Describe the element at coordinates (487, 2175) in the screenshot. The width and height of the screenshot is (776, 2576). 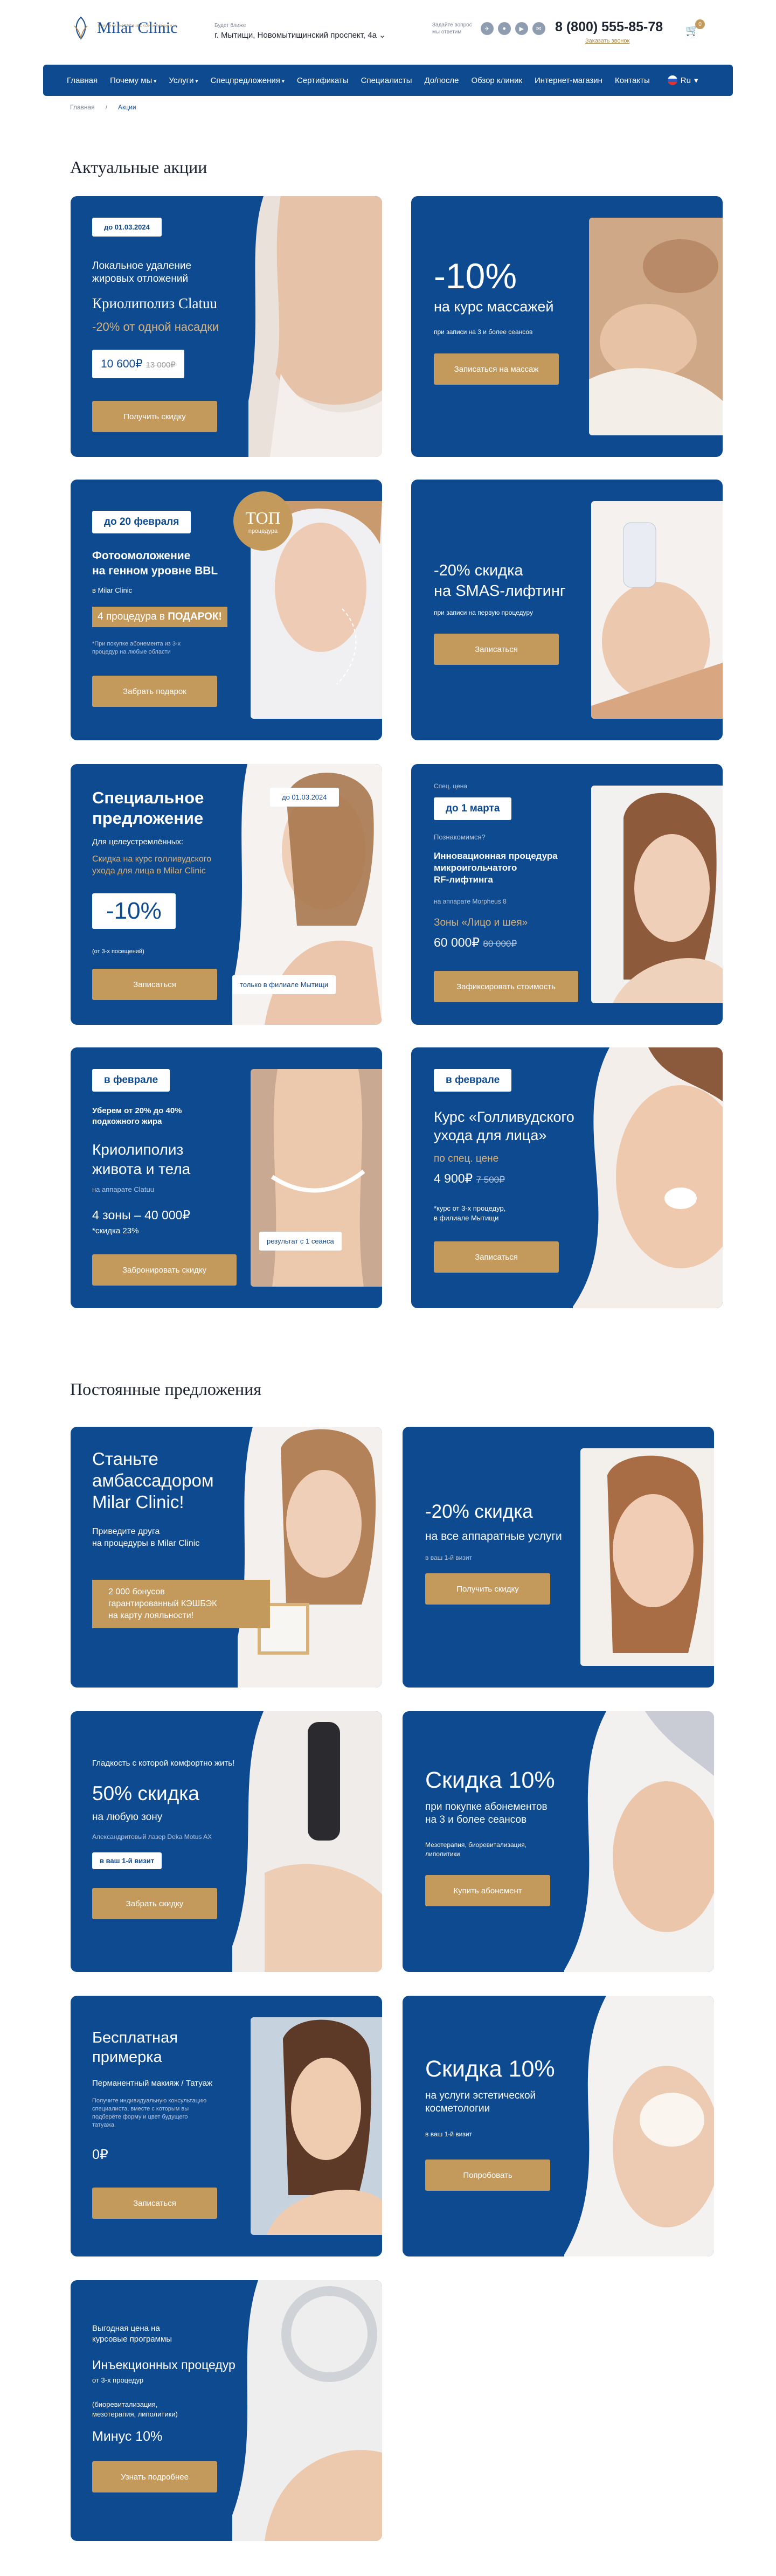
I see `try-button: Попробовать` at that location.